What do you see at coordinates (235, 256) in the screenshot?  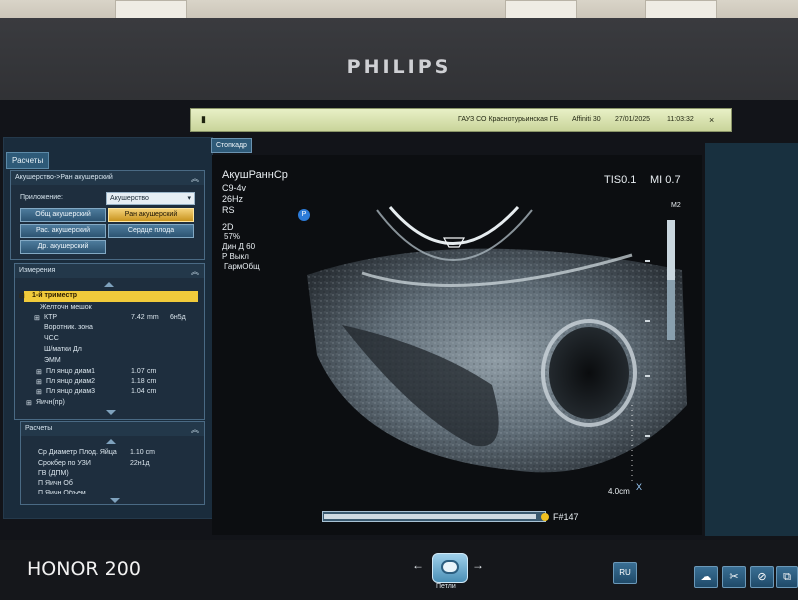 I see `mode-line: Р Выкл` at bounding box center [235, 256].